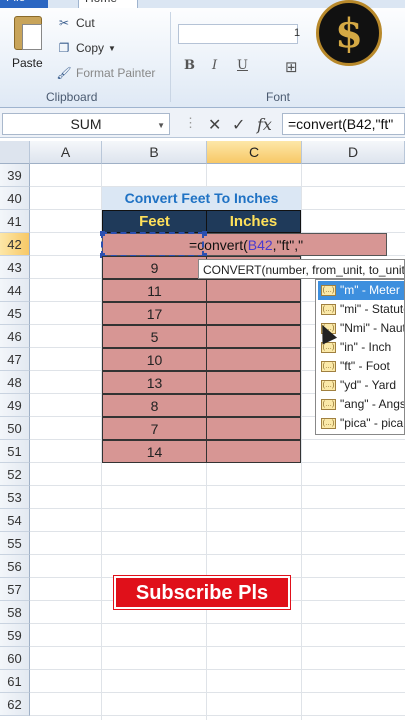 The width and height of the screenshot is (405, 720). I want to click on unit-option: (…) "yd" - Yard, so click(361, 385).